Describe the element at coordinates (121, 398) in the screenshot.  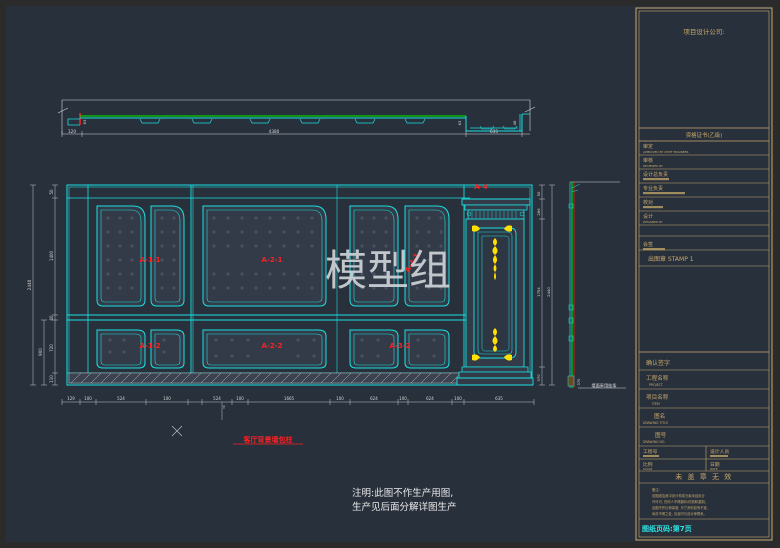
I see `dim-b-2: 524` at that location.